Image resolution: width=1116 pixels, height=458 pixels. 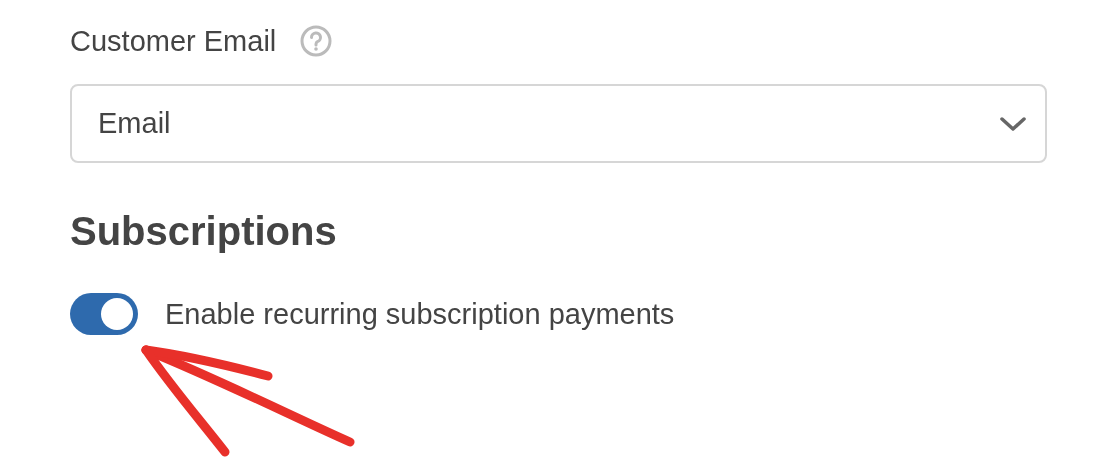 I want to click on help-icon, so click(x=316, y=41).